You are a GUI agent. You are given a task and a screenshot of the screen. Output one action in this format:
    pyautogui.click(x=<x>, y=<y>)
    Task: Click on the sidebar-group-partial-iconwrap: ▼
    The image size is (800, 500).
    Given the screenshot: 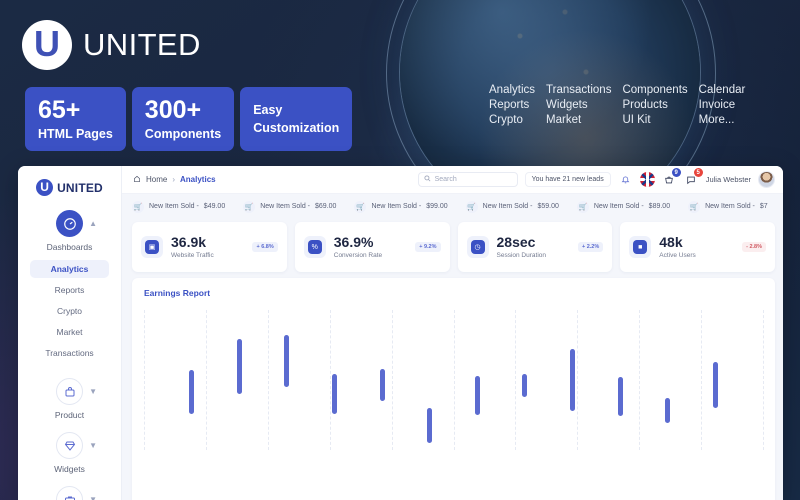 What is the action you would take?
    pyautogui.click(x=76, y=493)
    